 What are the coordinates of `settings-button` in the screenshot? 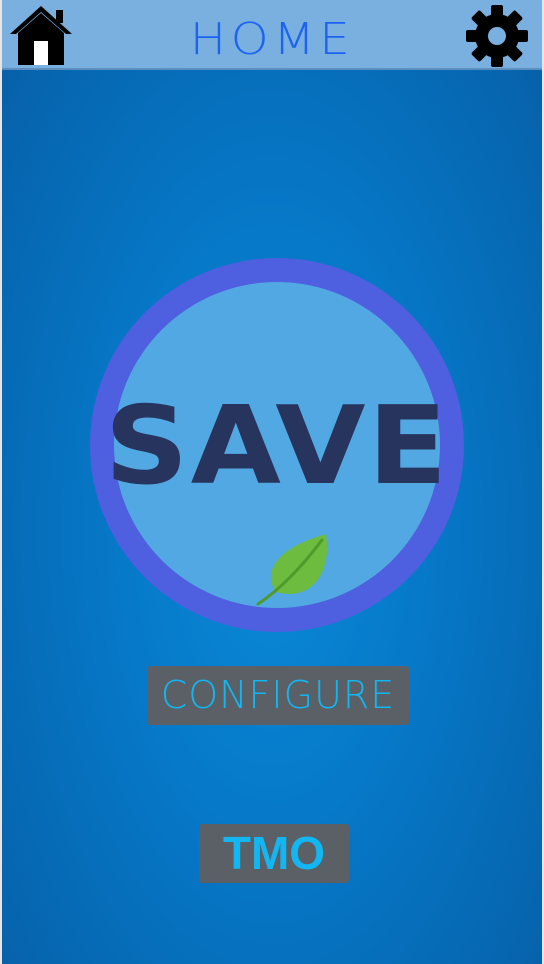 It's located at (497, 36).